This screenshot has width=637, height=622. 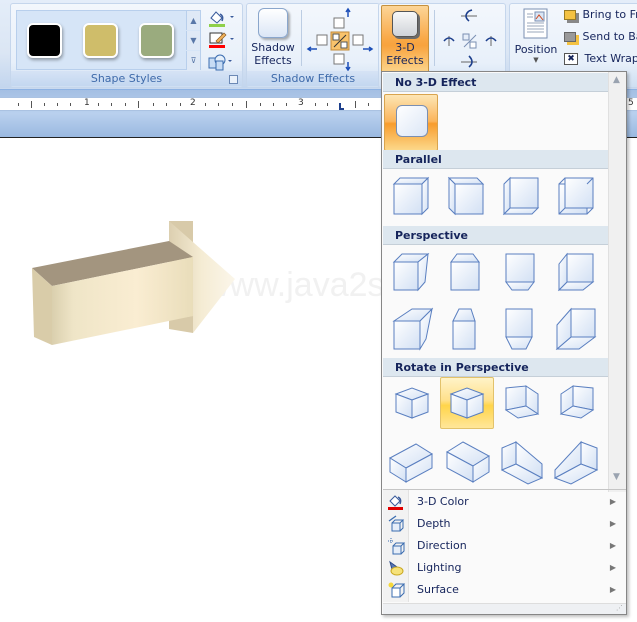 I want to click on menu-item-label: Lighting, so click(x=439, y=567).